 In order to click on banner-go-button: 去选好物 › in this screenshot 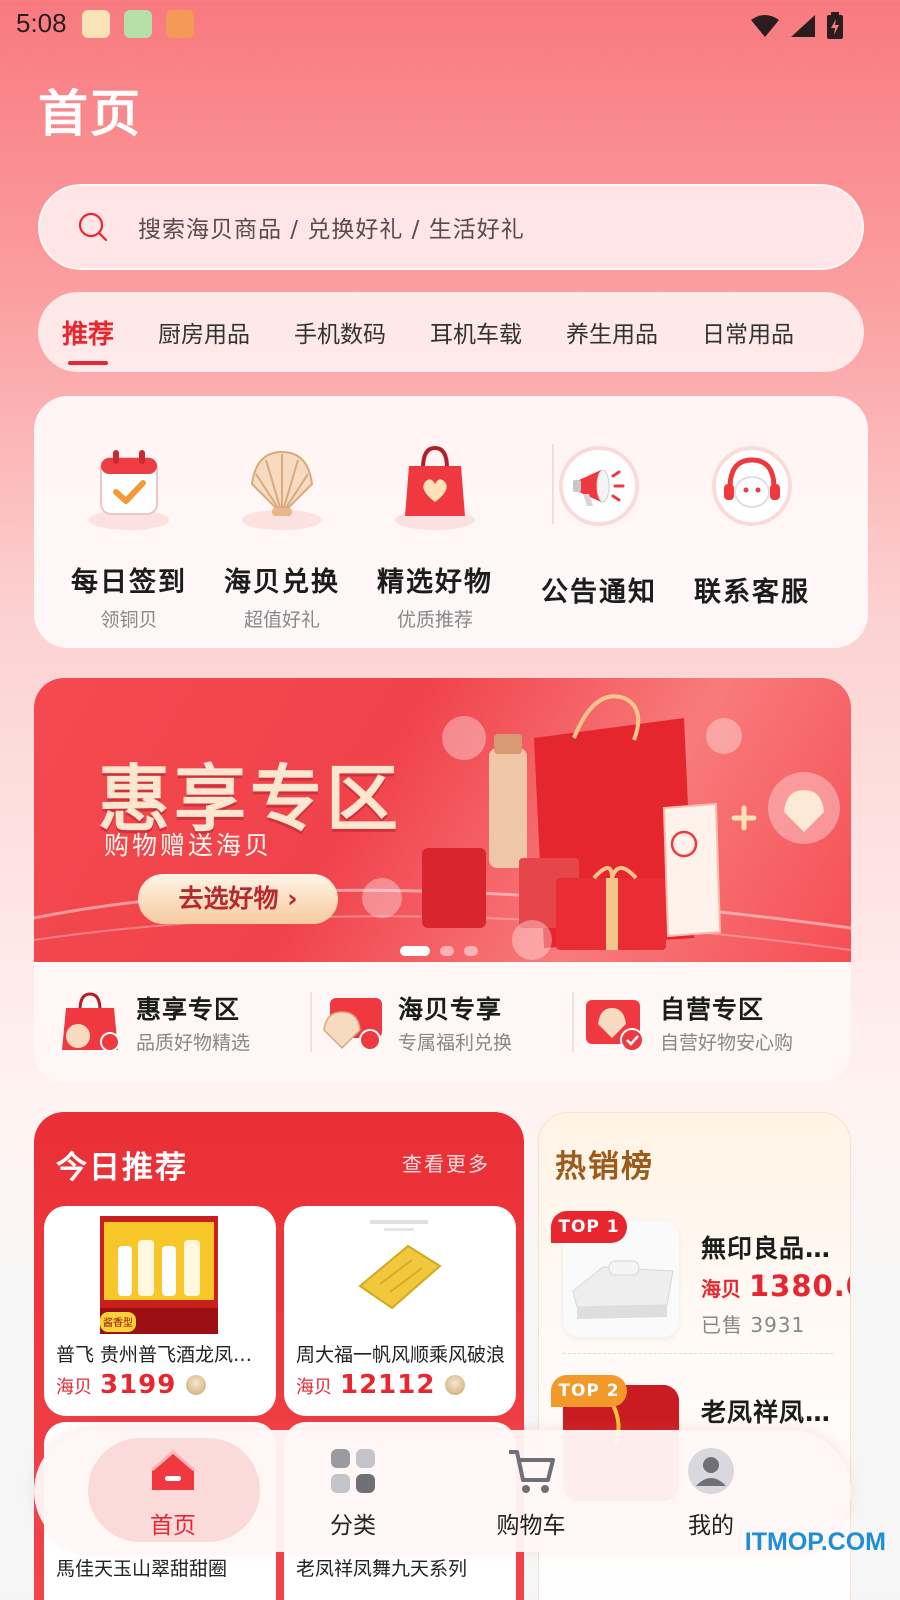, I will do `click(238, 899)`.